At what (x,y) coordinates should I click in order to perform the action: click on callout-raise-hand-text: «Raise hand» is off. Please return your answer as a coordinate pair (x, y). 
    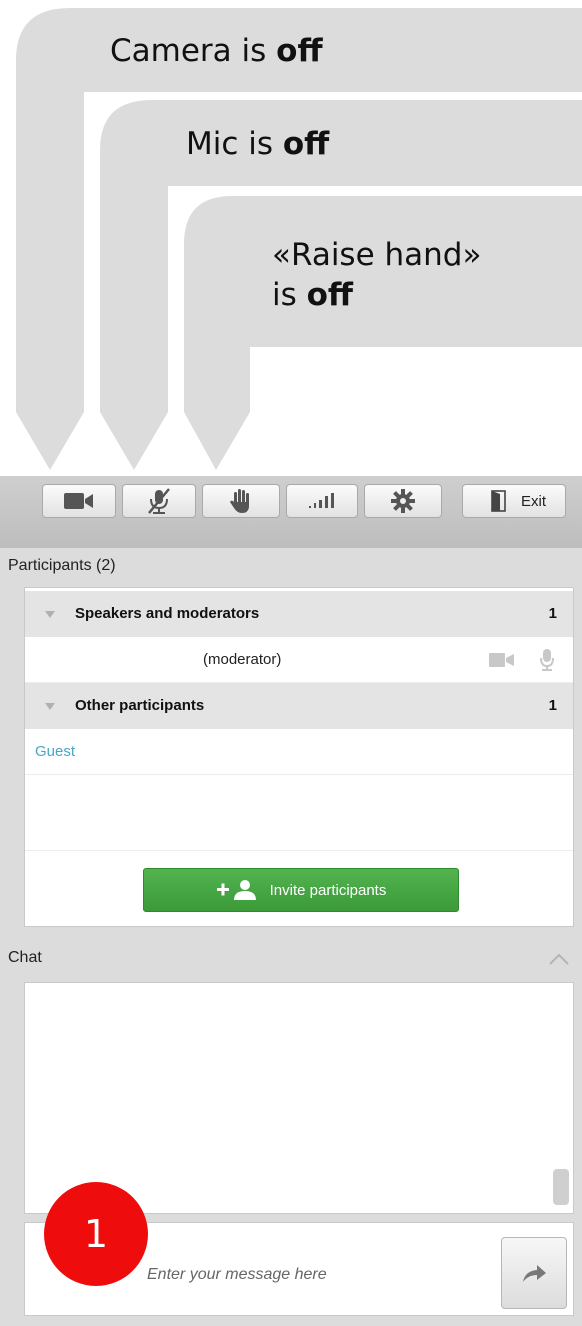
    Looking at the image, I should click on (377, 275).